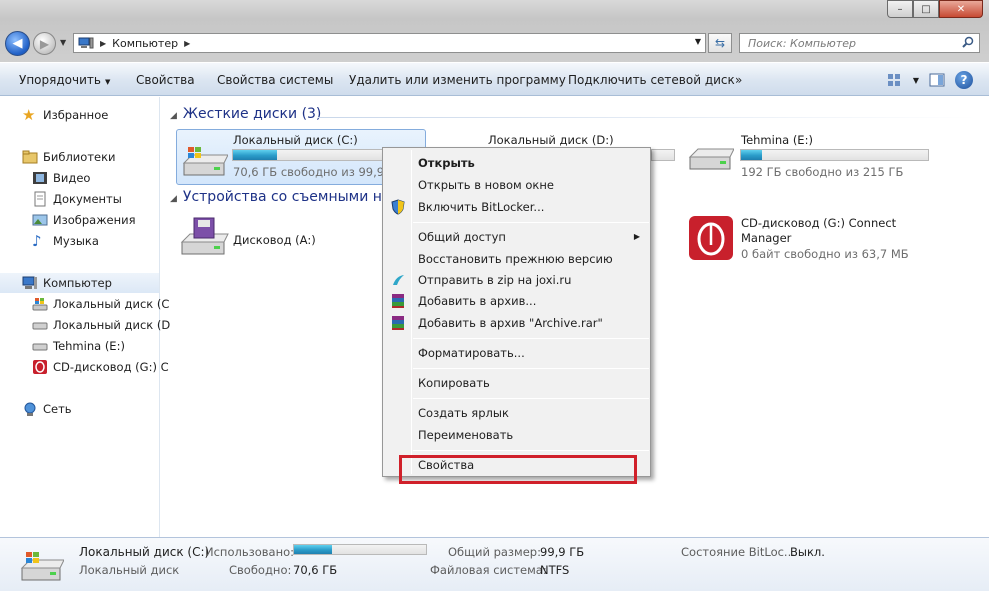  What do you see at coordinates (63, 42) in the screenshot?
I see `history-dropdown-icon: ▼` at bounding box center [63, 42].